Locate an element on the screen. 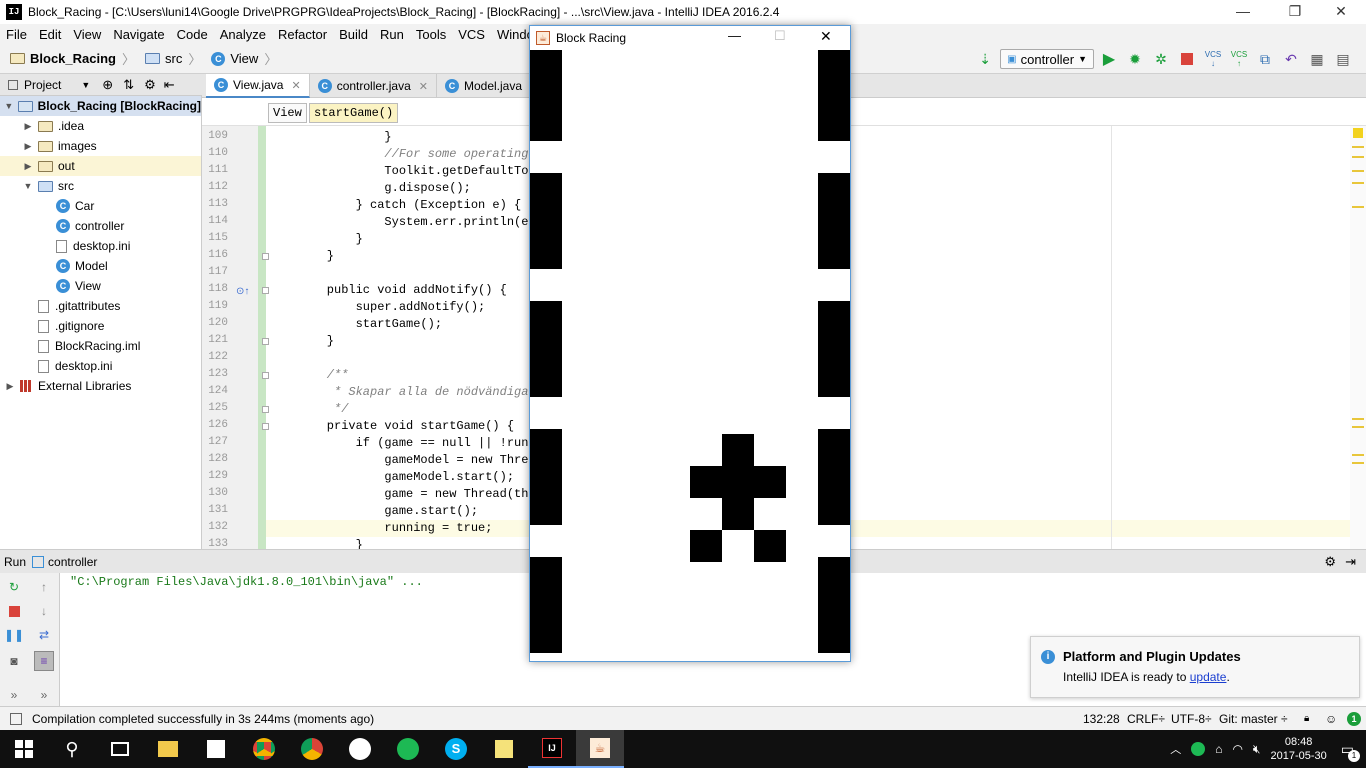 Image resolution: width=1366 pixels, height=768 pixels. hector-icon: ☺ is located at coordinates (1331, 719).